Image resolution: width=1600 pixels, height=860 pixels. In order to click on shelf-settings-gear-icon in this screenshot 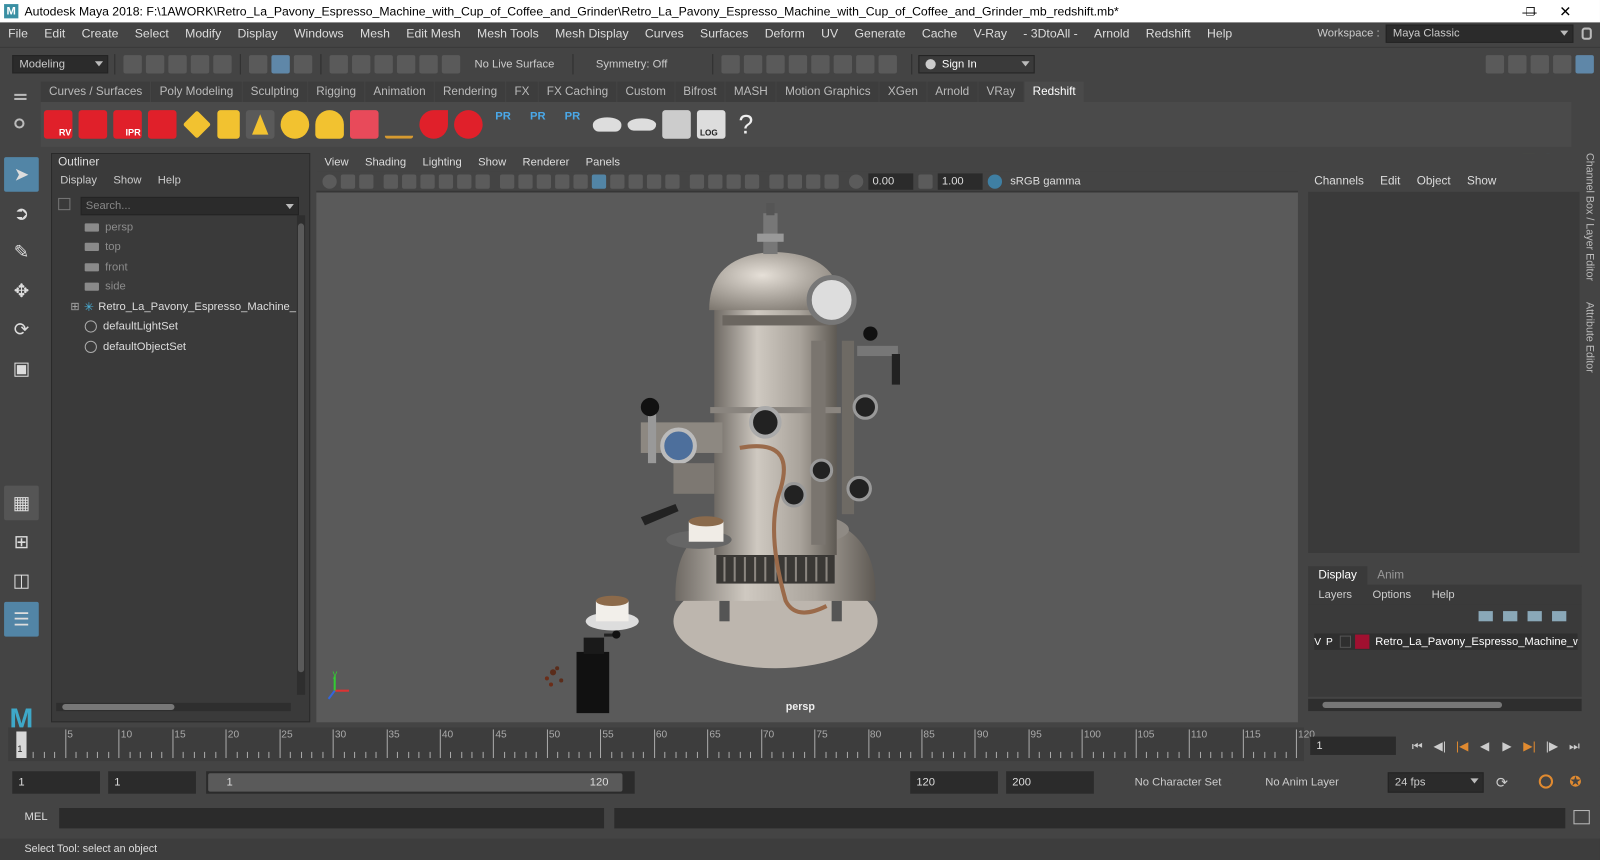, I will do `click(19, 123)`.